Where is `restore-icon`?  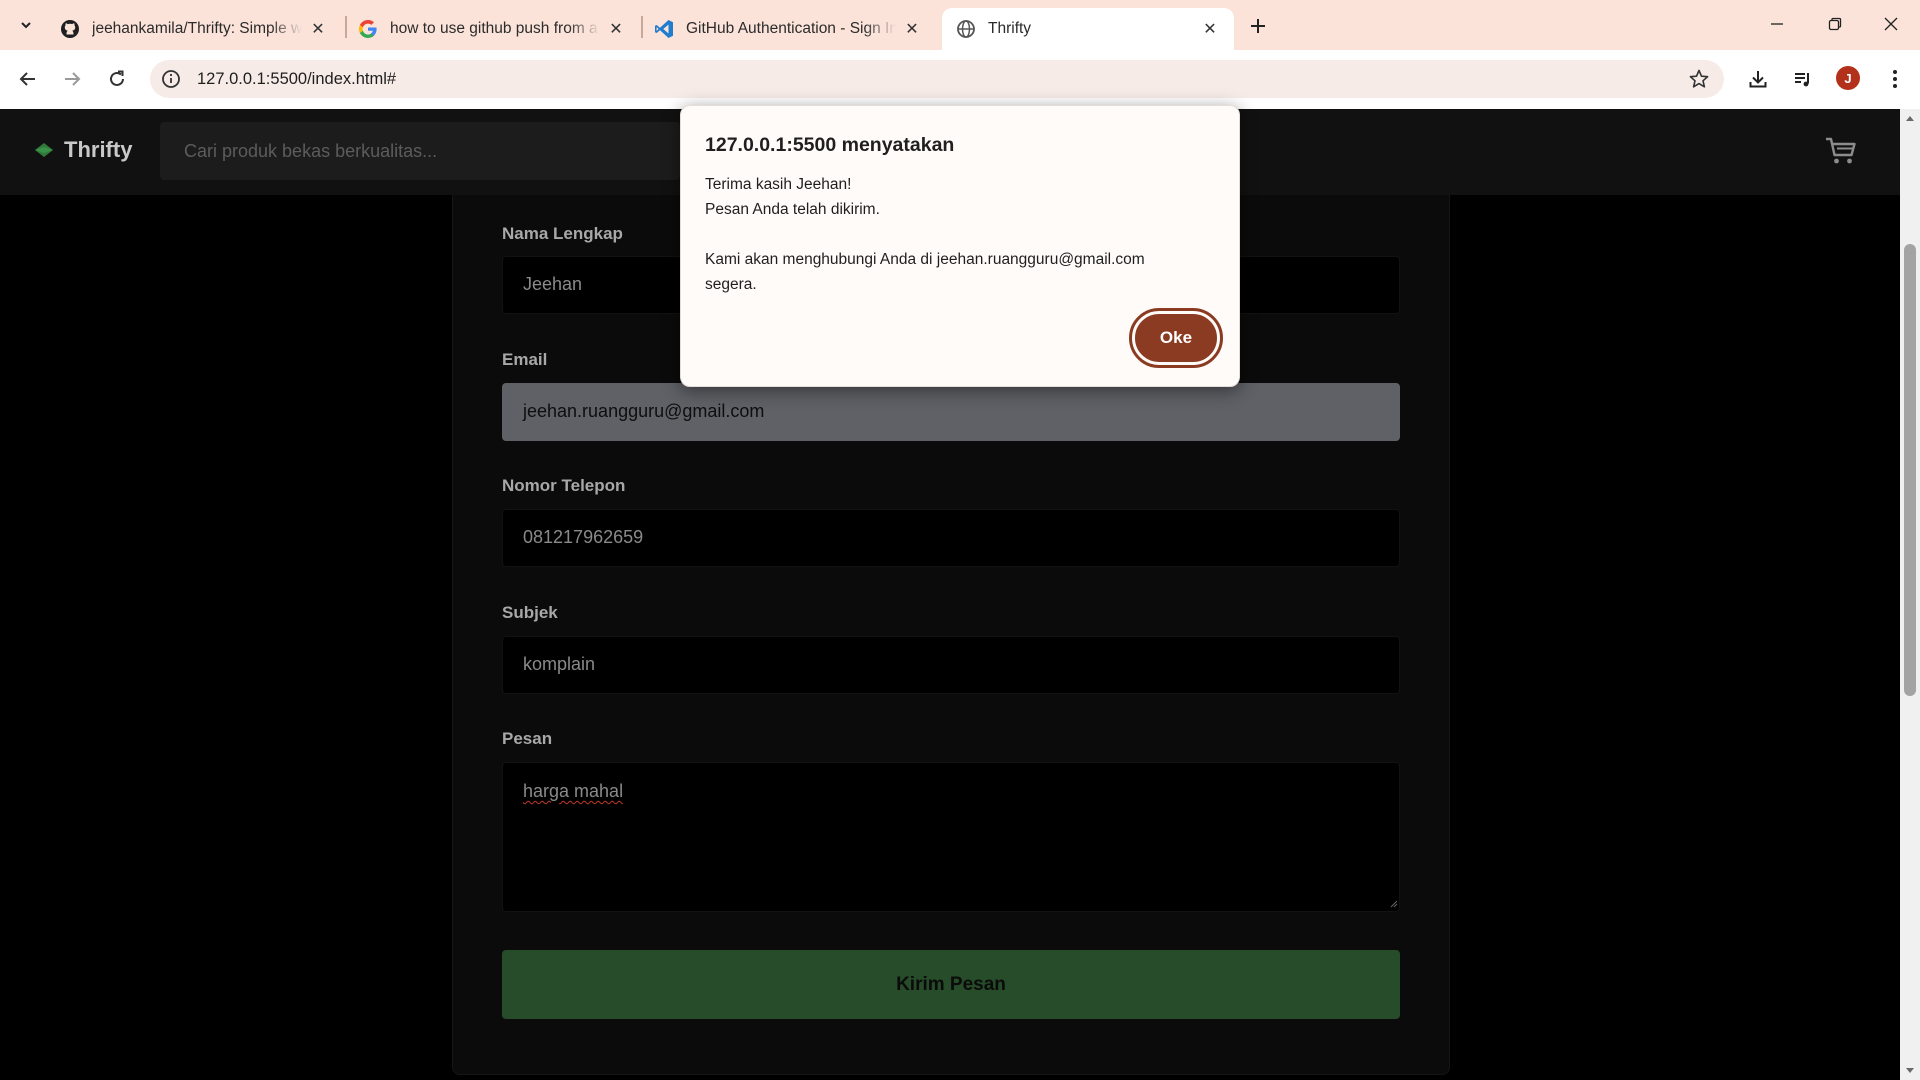
restore-icon is located at coordinates (1835, 24).